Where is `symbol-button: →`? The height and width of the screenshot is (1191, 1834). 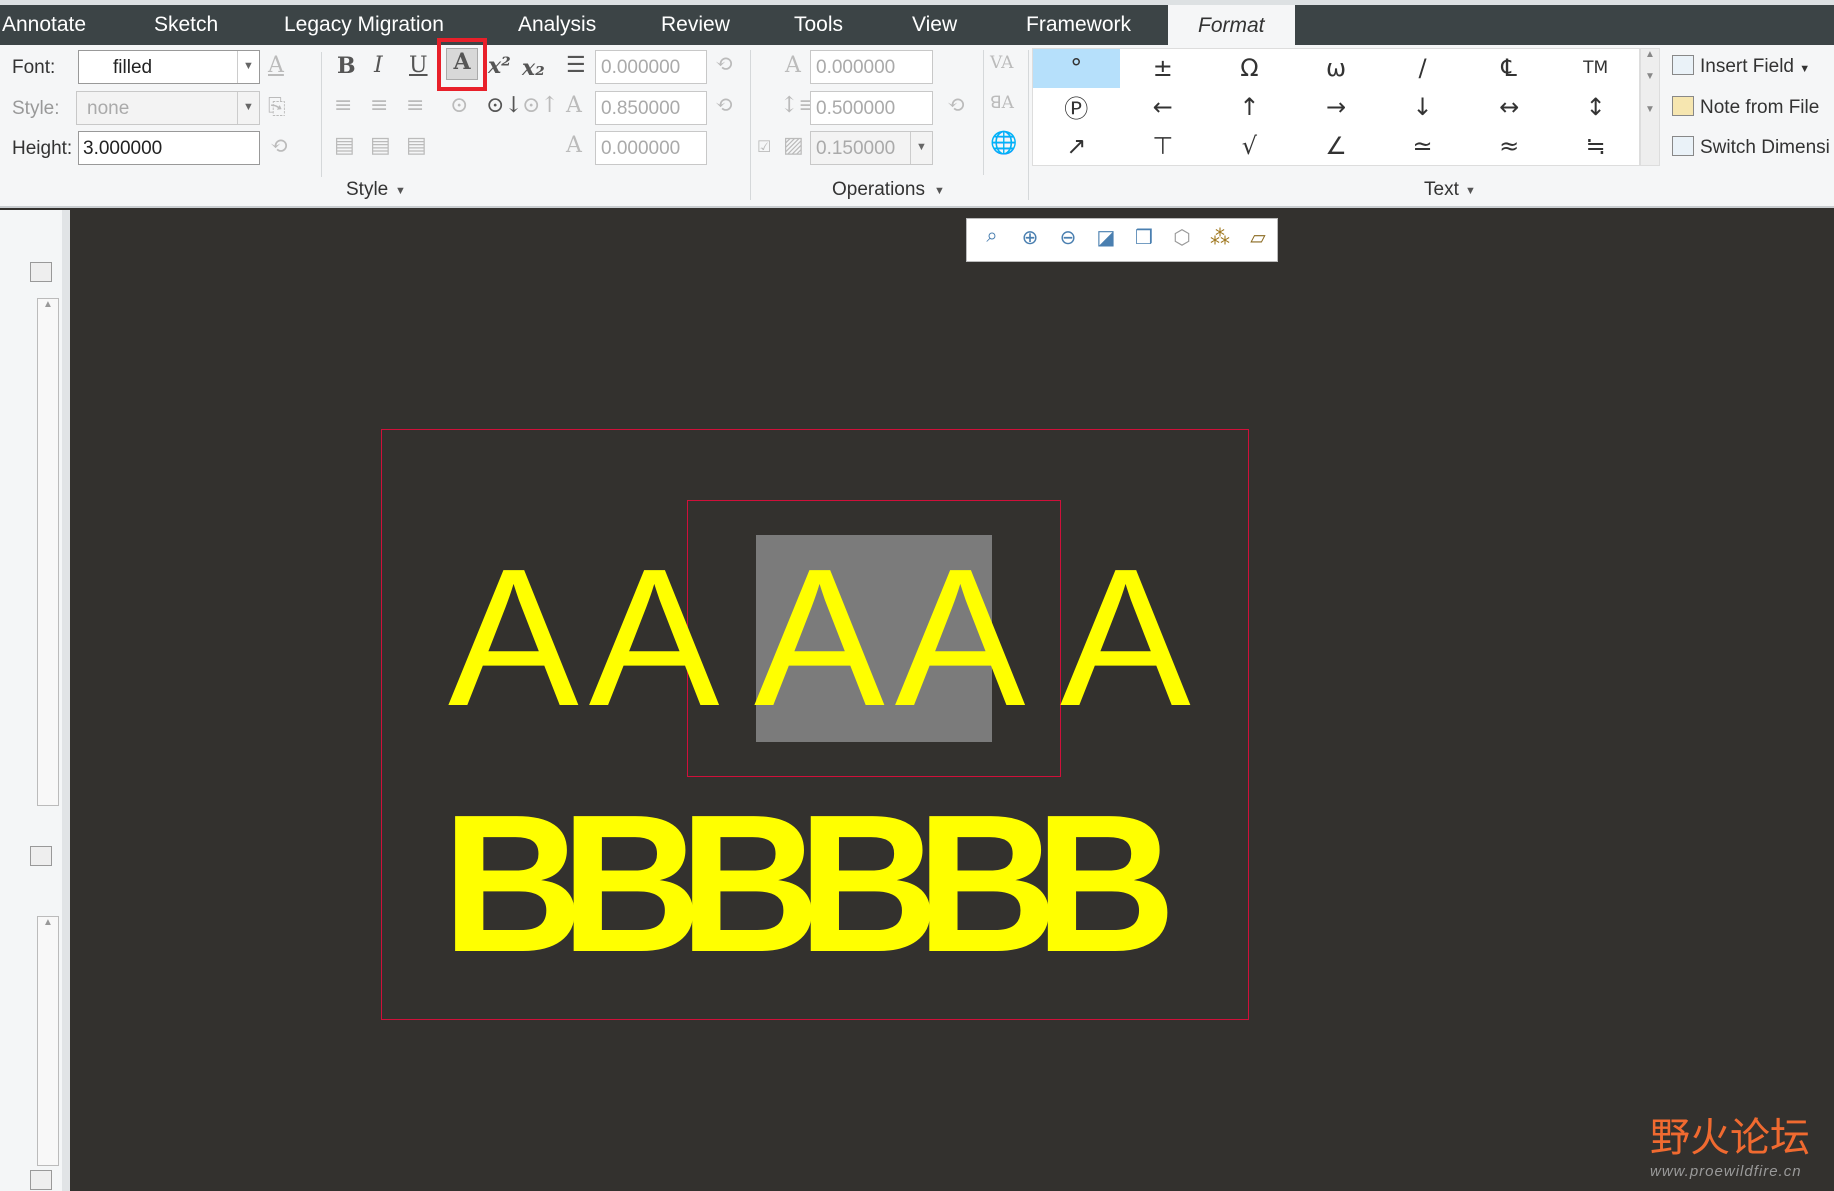 symbol-button: → is located at coordinates (1336, 107).